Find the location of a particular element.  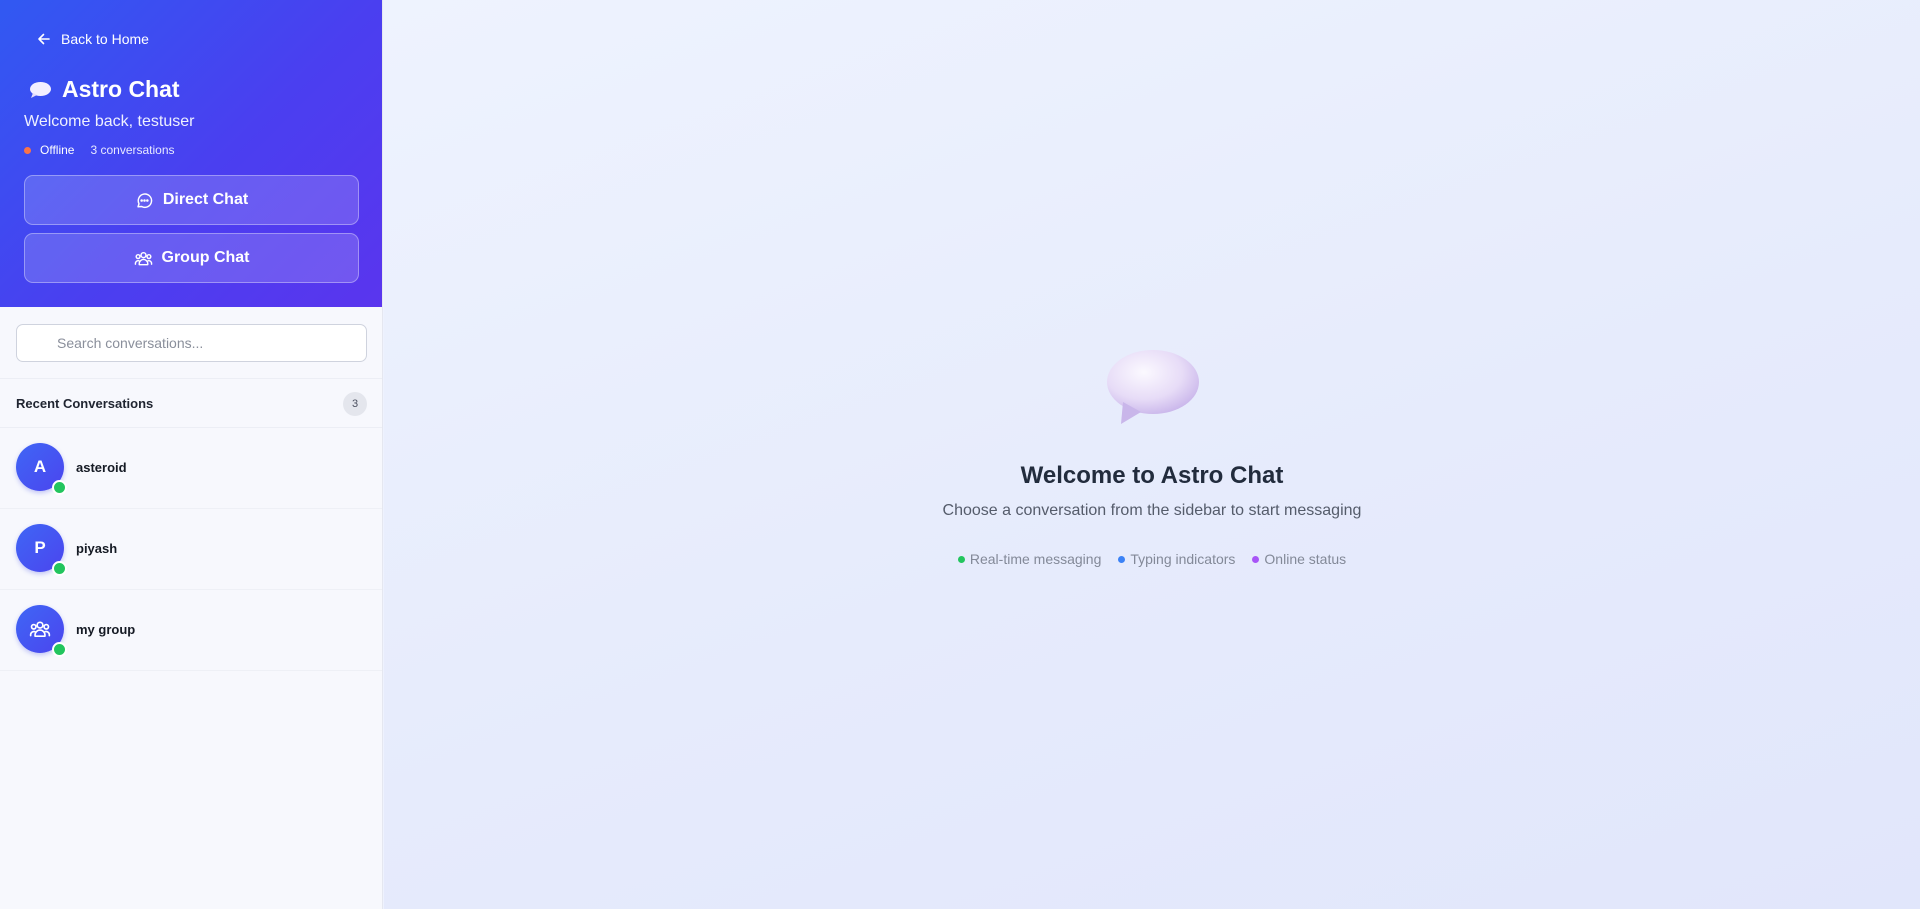

feature-dot-green is located at coordinates (961, 559).